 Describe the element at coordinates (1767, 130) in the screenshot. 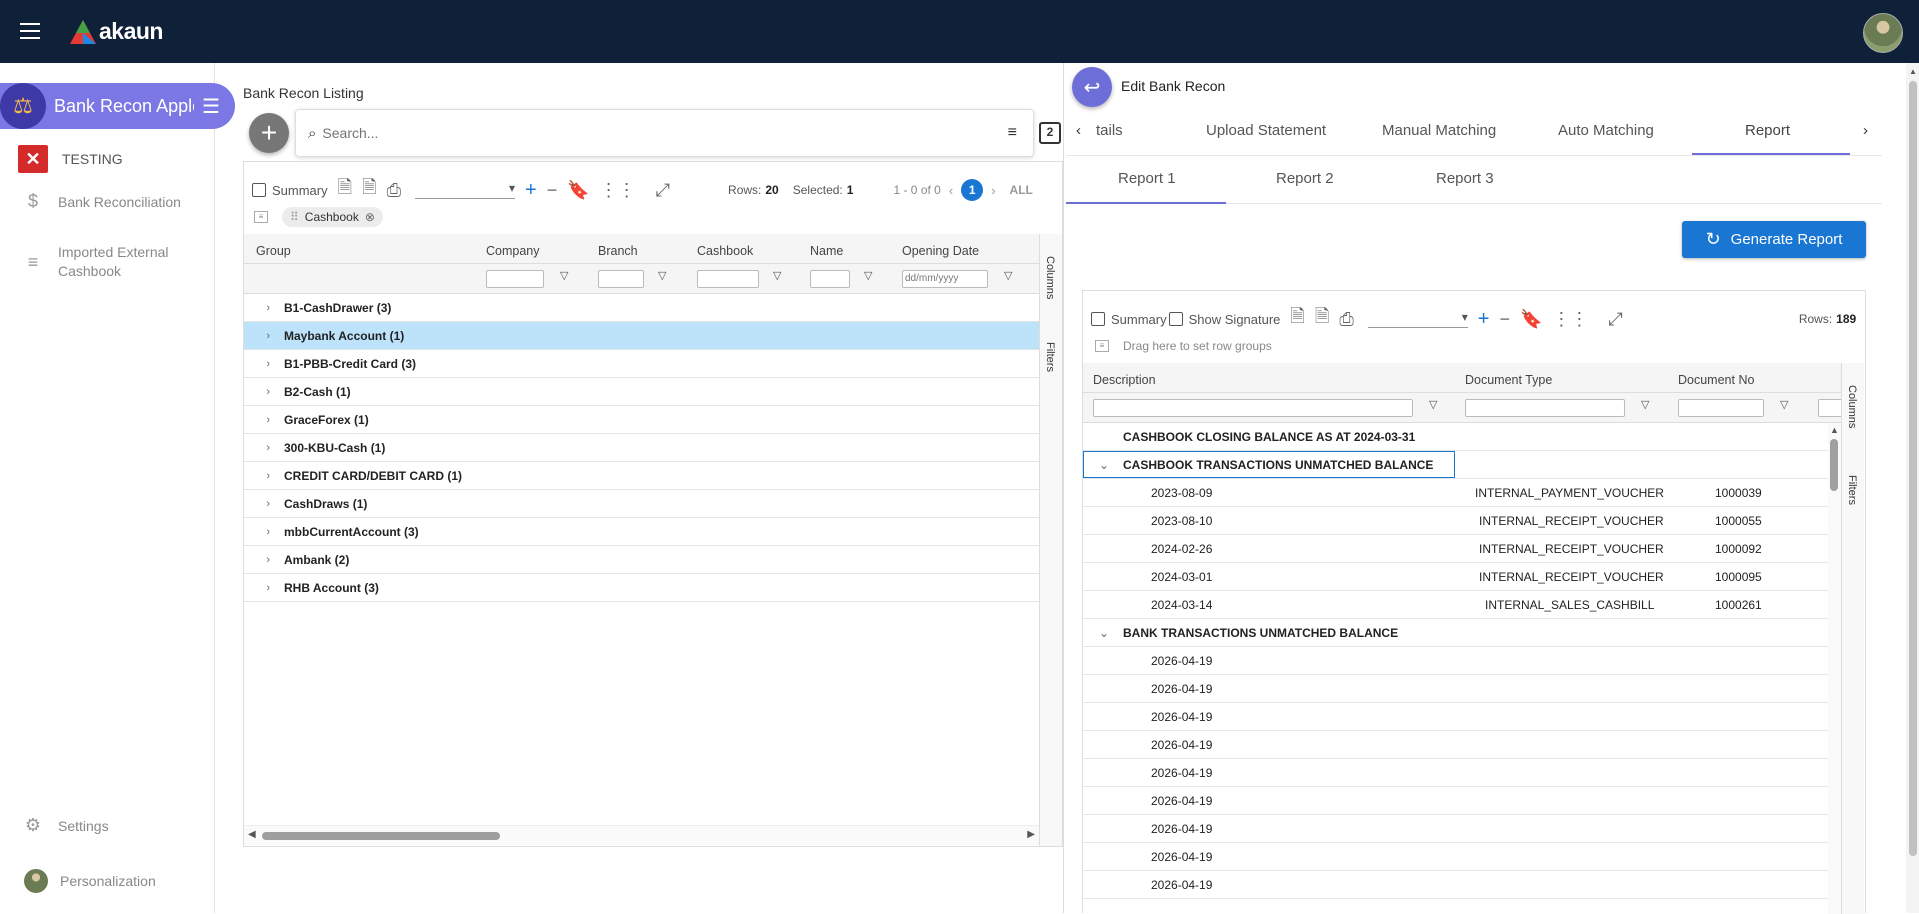

I see `tab-report: Report` at that location.